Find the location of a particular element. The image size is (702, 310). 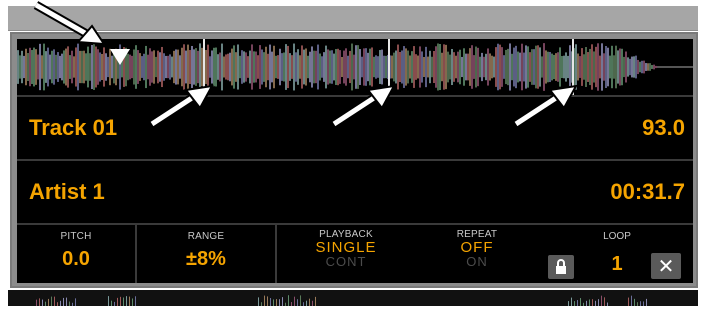

playback-value: SINGLE is located at coordinates (346, 247).